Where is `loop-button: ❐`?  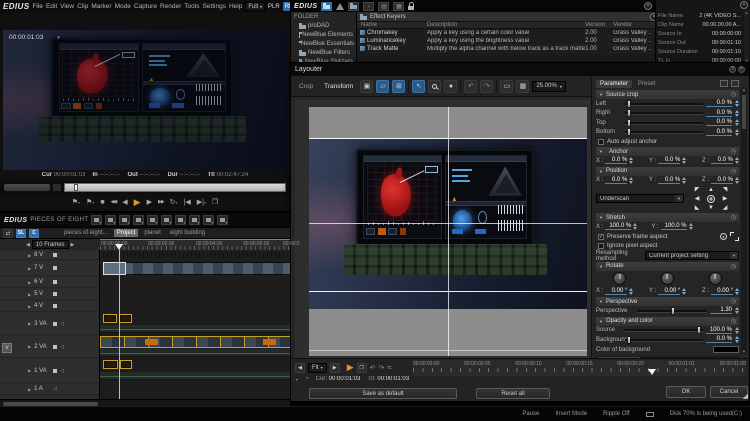
loop-button: ❐ is located at coordinates (361, 367).